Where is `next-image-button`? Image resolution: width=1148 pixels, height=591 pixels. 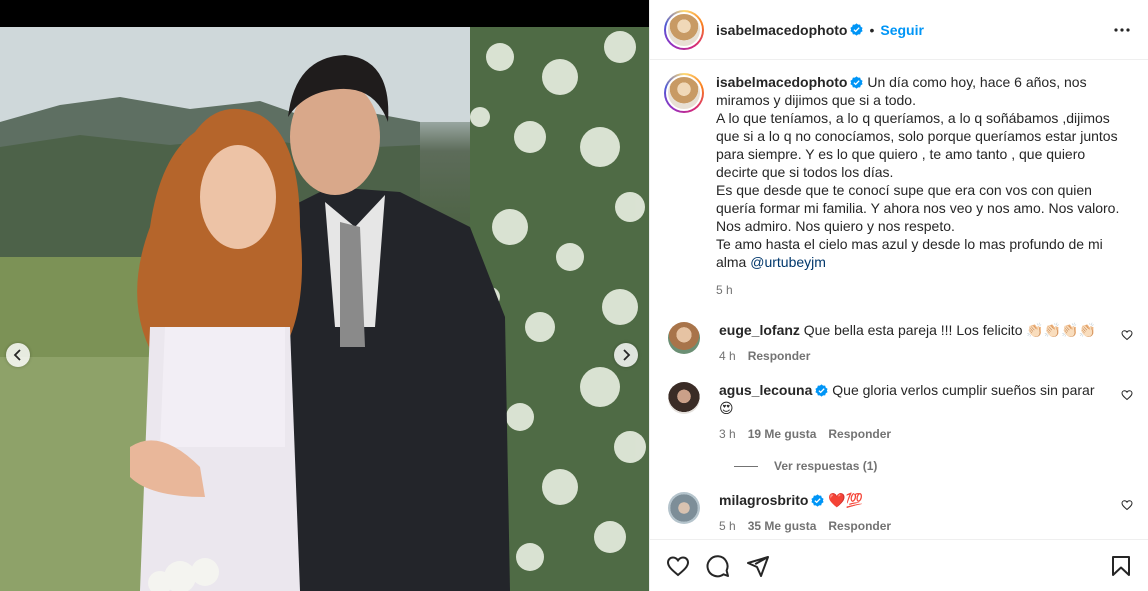
next-image-button is located at coordinates (626, 355).